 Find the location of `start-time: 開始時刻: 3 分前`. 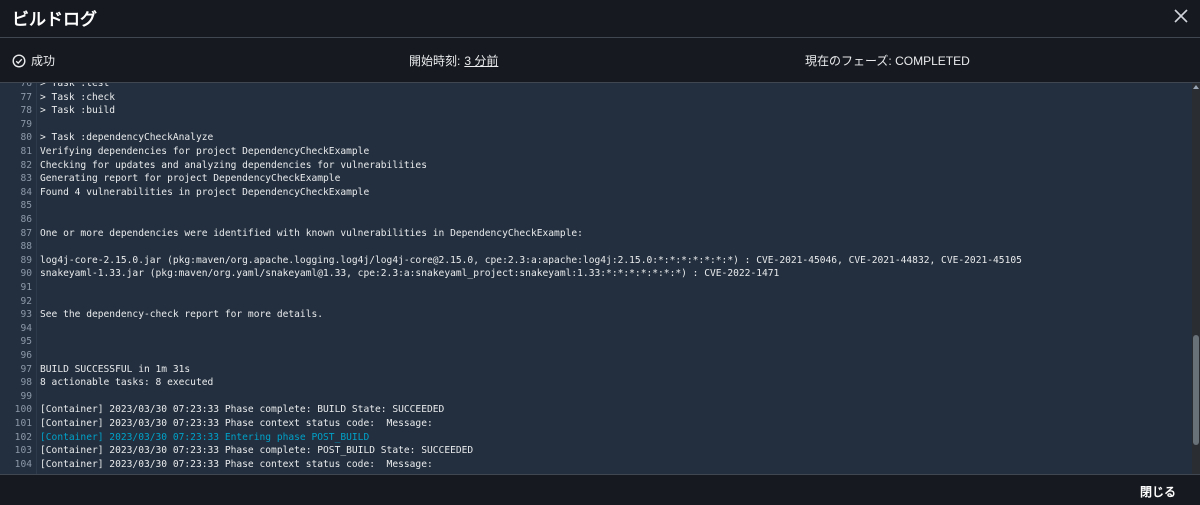

start-time: 開始時刻: 3 分前 is located at coordinates (453, 60).